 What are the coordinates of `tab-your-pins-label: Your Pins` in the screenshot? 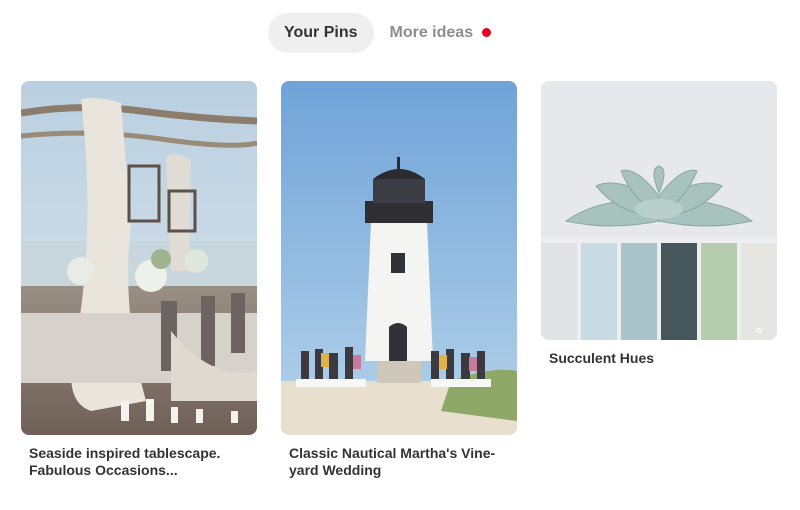 It's located at (321, 32).